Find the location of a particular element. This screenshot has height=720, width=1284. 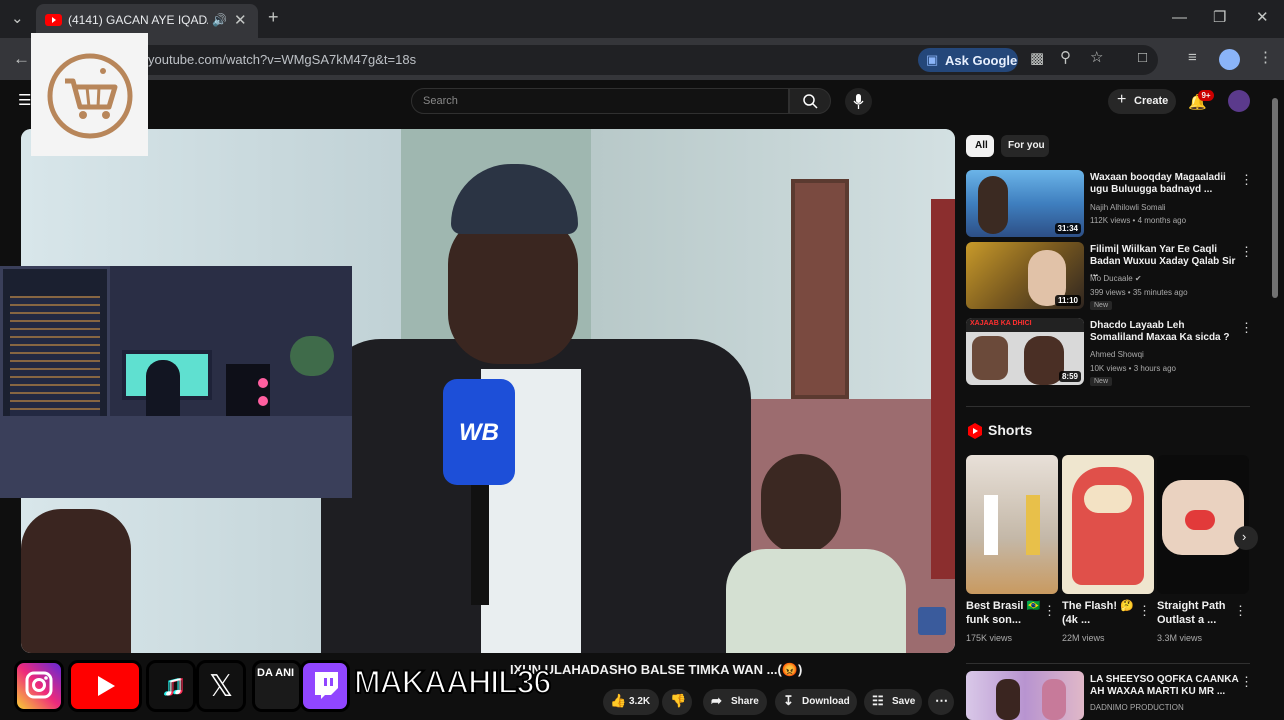

voice-search-button is located at coordinates (858, 101).